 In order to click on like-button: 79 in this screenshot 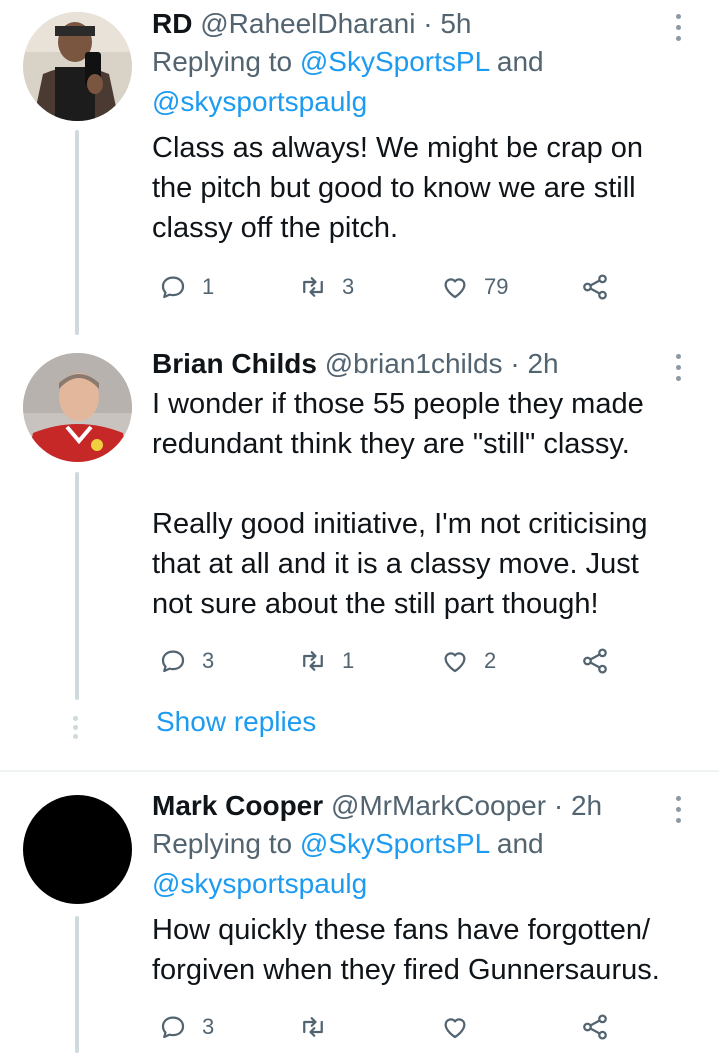, I will do `click(474, 287)`.